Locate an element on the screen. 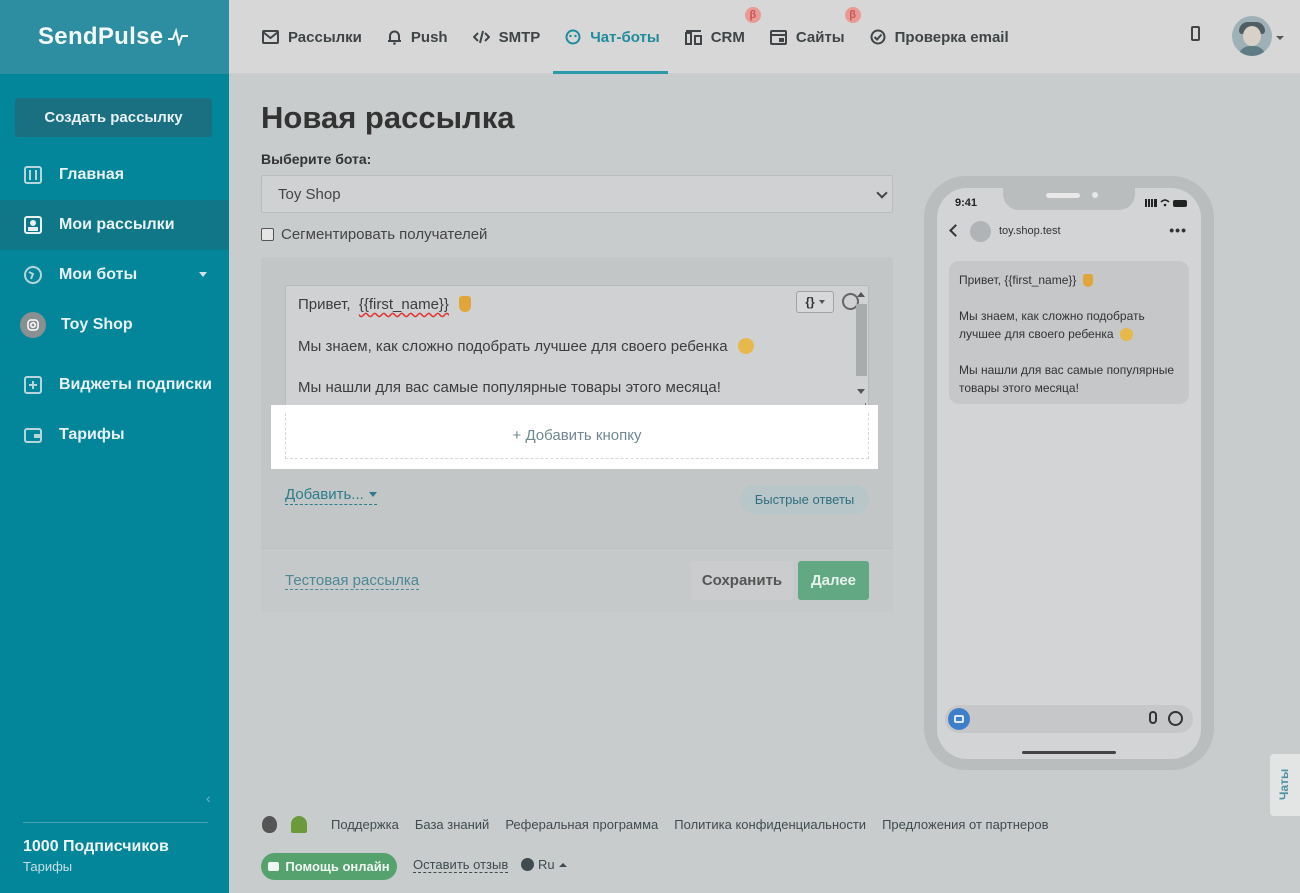 Image resolution: width=1300 pixels, height=893 pixels. language-label: Ru is located at coordinates (546, 864).